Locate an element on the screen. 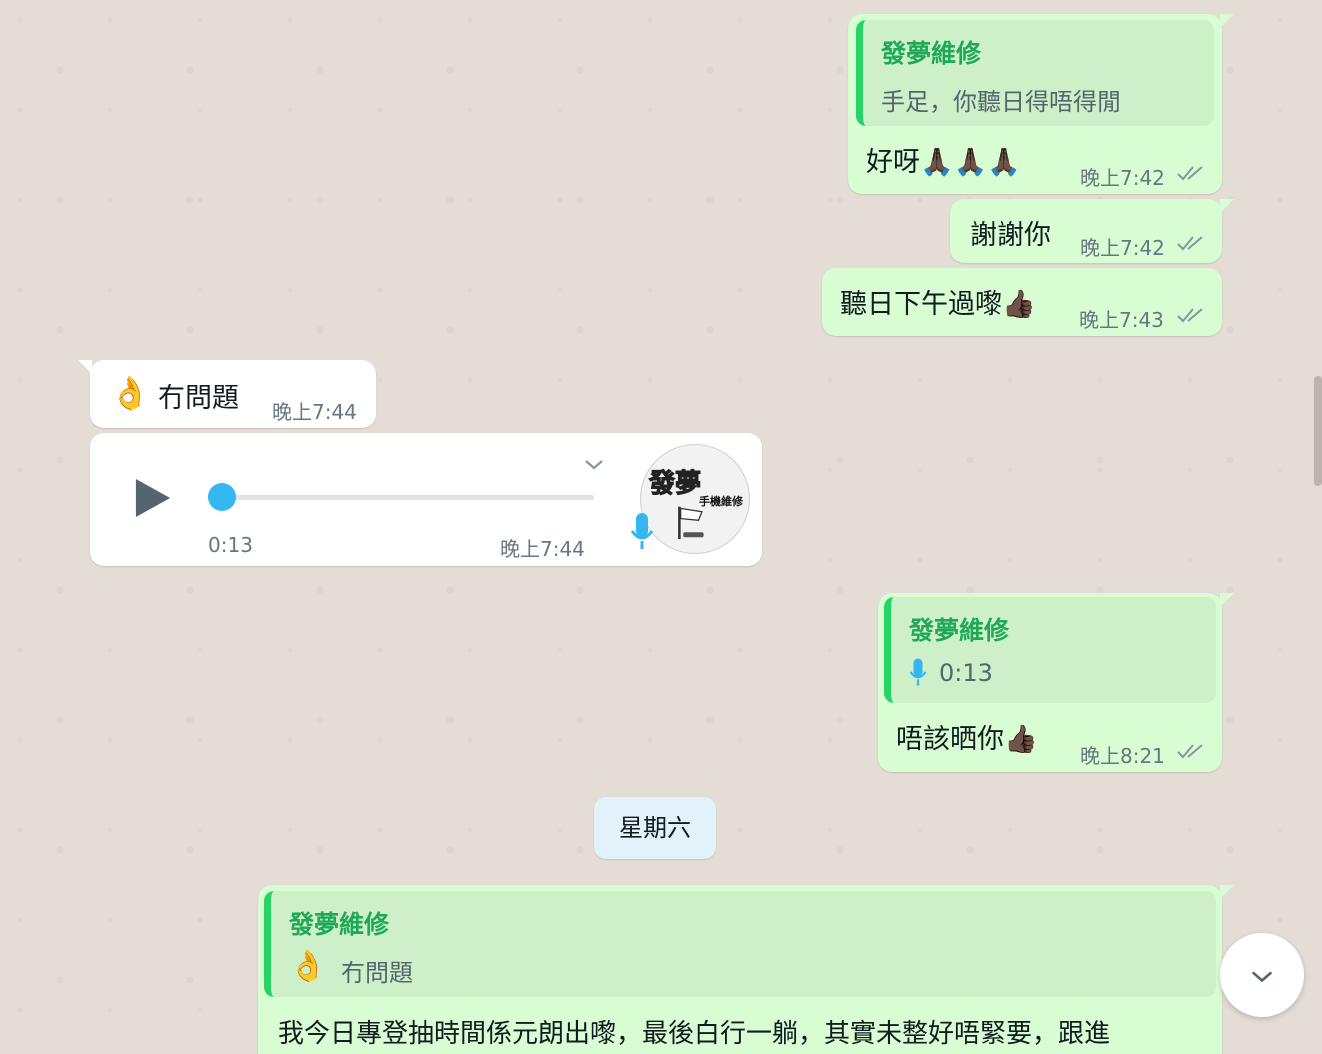 The image size is (1322, 1054). quote-emoji: 👌 is located at coordinates (308, 966).